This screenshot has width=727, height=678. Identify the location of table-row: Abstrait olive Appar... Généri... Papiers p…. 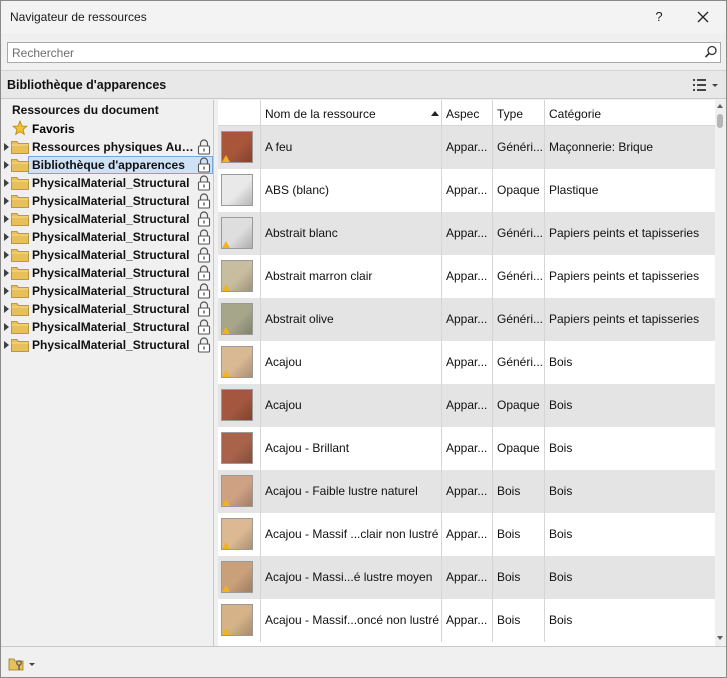
(466, 319).